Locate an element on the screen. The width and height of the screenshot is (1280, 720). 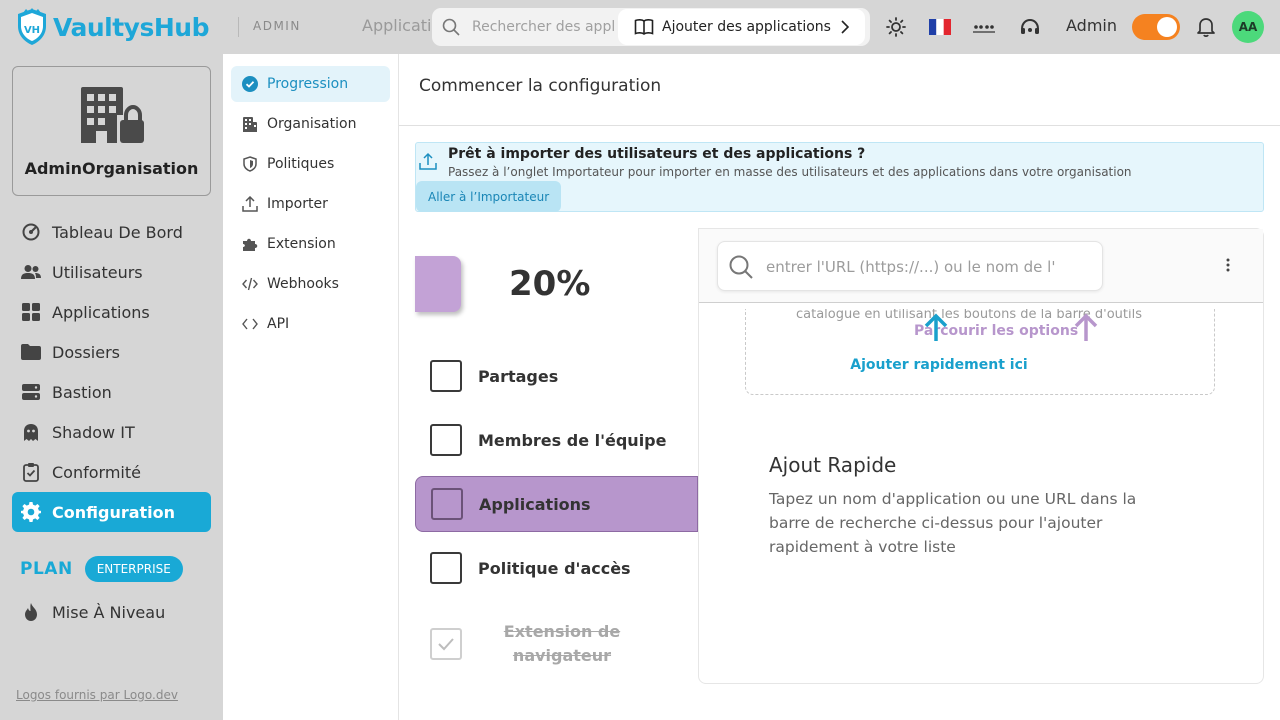
nav-item-shadow-it: Shadow IT is located at coordinates (111, 432).